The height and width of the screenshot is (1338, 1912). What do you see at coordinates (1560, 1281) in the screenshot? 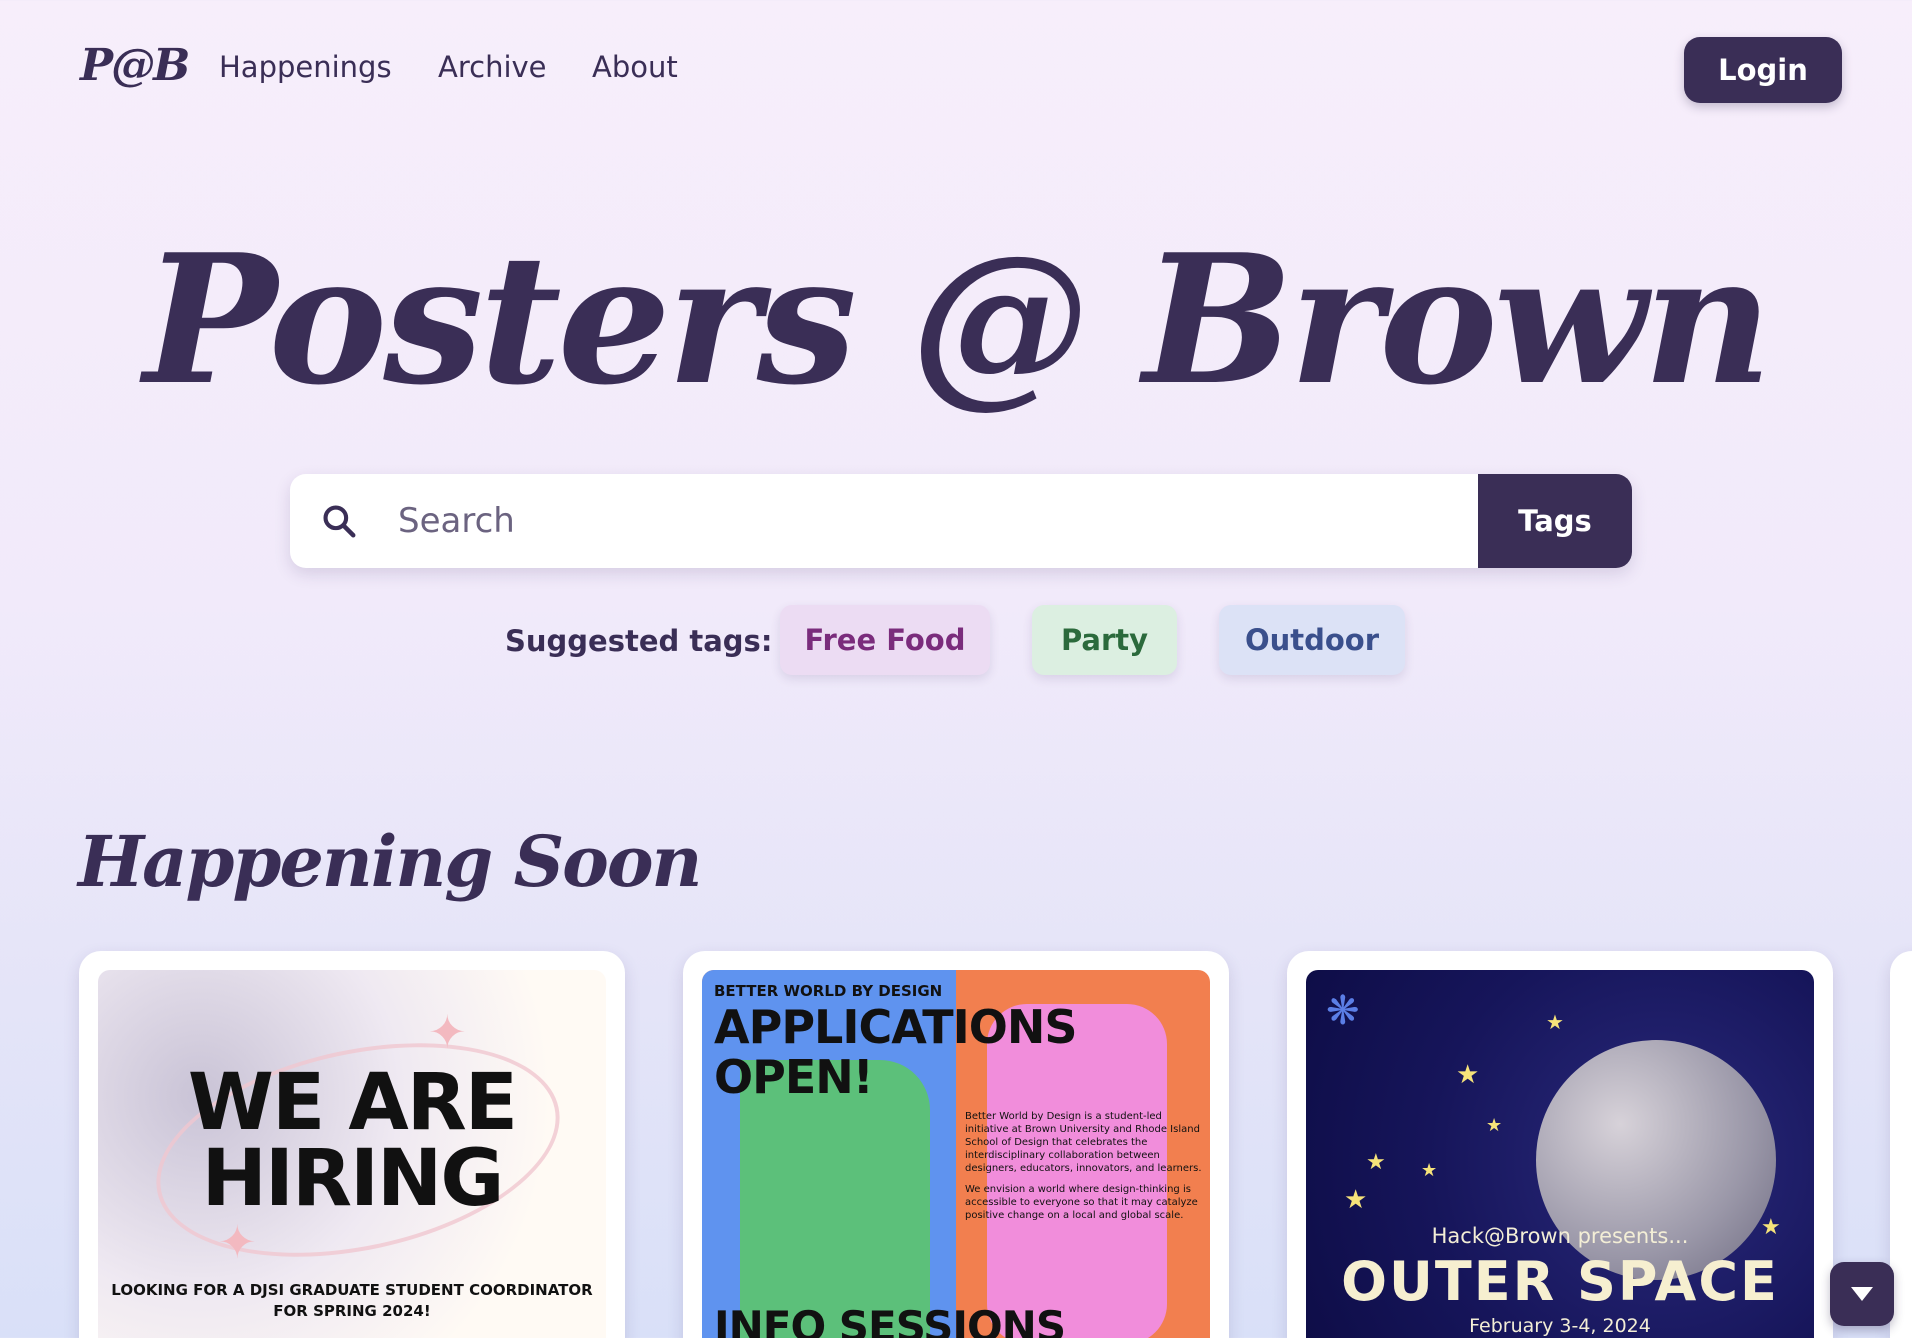
I see `poster-headline: OUTER SPACE` at bounding box center [1560, 1281].